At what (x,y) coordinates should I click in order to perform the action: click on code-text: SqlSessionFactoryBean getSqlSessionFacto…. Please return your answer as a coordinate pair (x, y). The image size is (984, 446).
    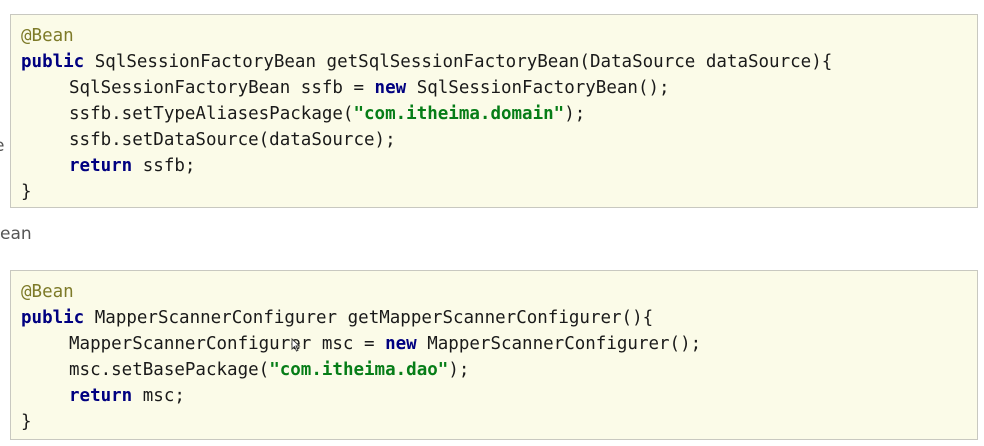
    Looking at the image, I should click on (458, 62).